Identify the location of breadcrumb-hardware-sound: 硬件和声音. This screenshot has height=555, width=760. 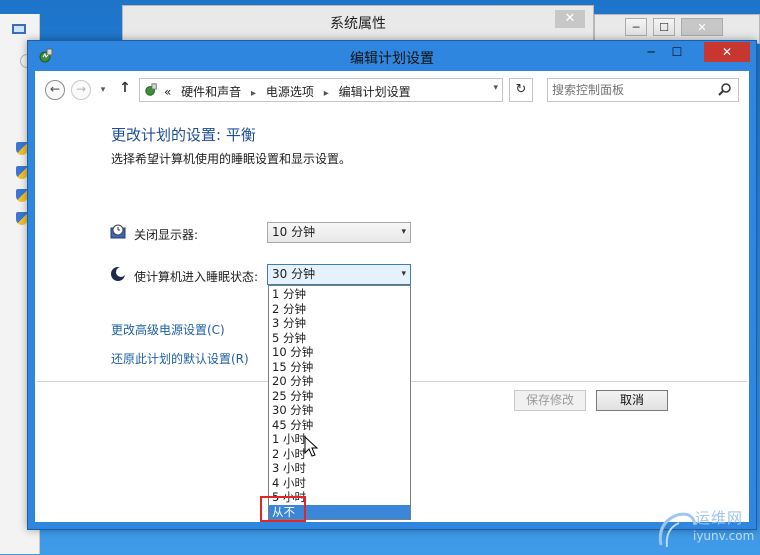
(211, 92).